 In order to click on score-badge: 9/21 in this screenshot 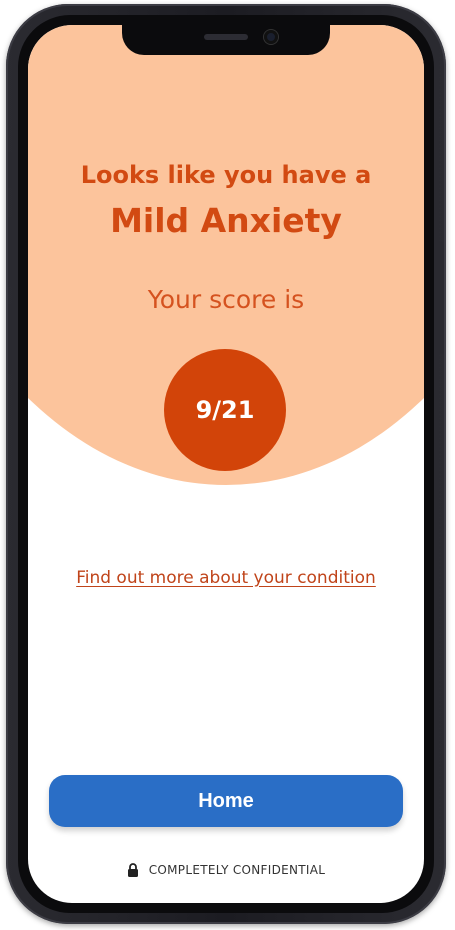, I will do `click(225, 410)`.